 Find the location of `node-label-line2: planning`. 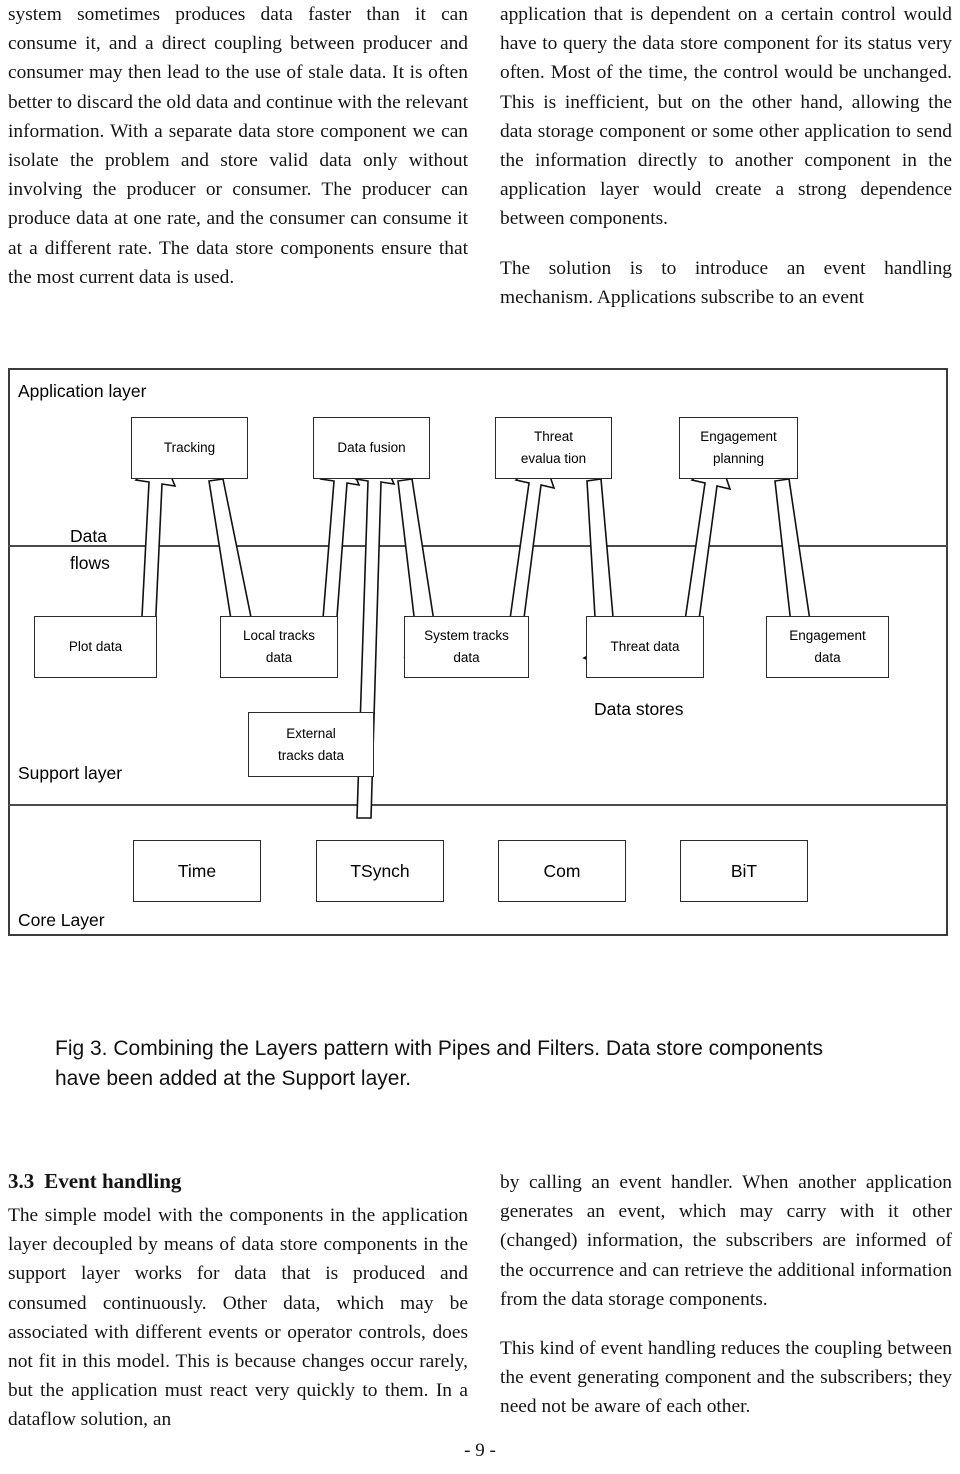

node-label-line2: planning is located at coordinates (738, 458).